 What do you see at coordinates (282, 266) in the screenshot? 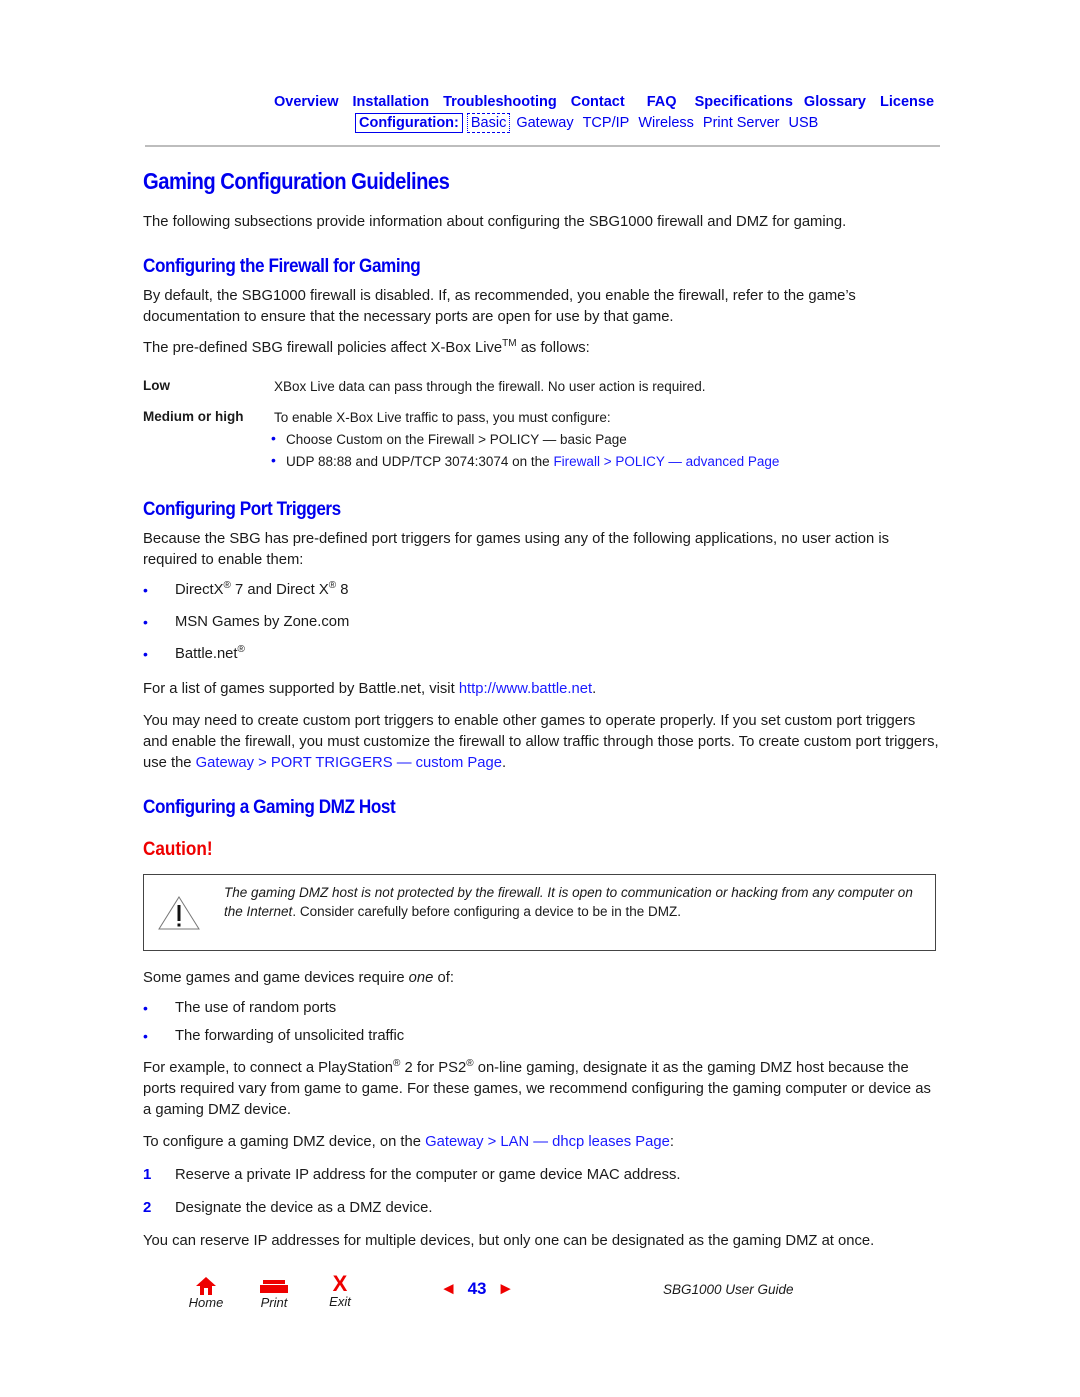
I see `firewall-heading: Configuring the Firewall for Gaming` at bounding box center [282, 266].